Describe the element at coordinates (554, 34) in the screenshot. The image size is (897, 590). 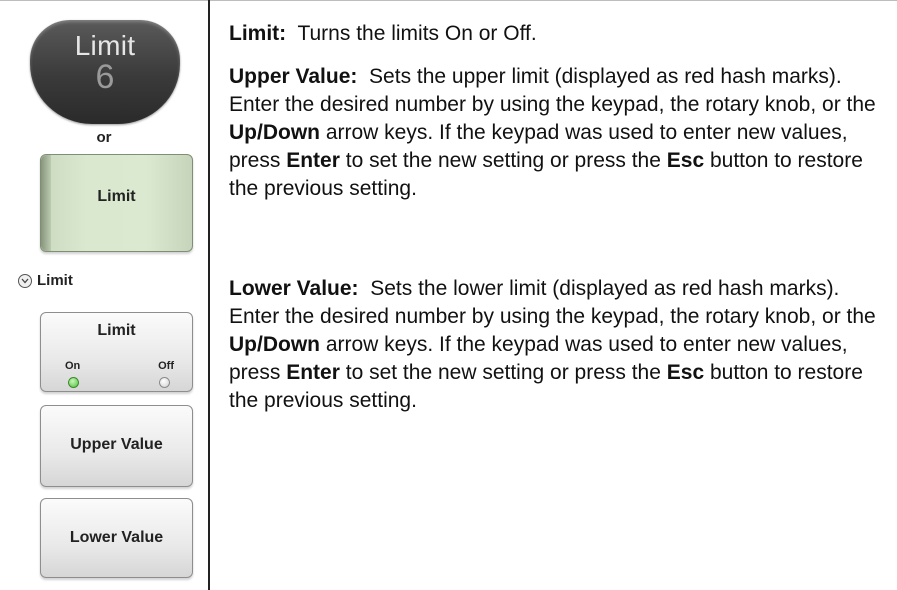
I see `limit-description: Limit: Turns the limits On or Off.` at that location.